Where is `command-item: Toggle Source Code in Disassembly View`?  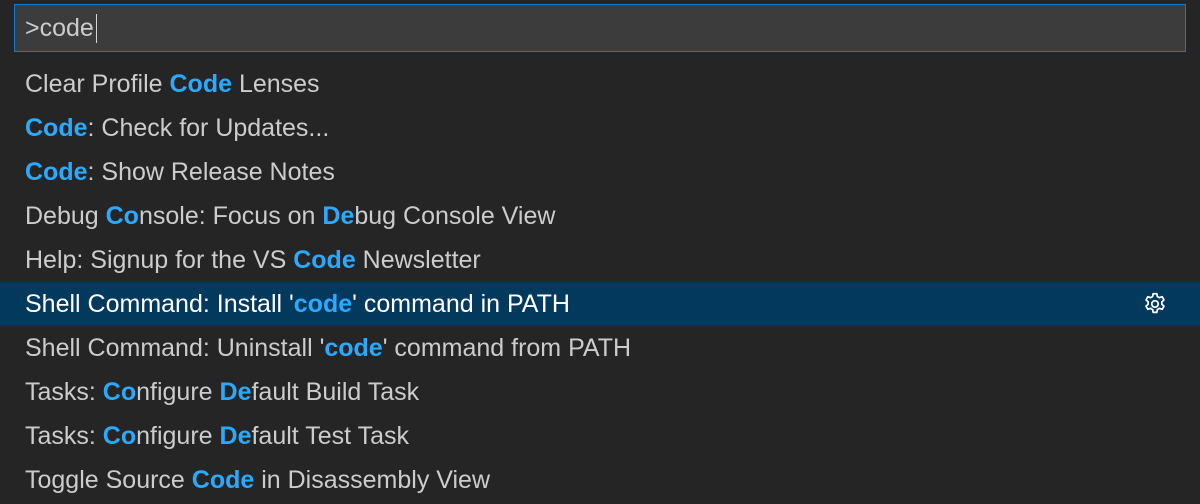
command-item: Toggle Source Code in Disassembly View is located at coordinates (600, 480).